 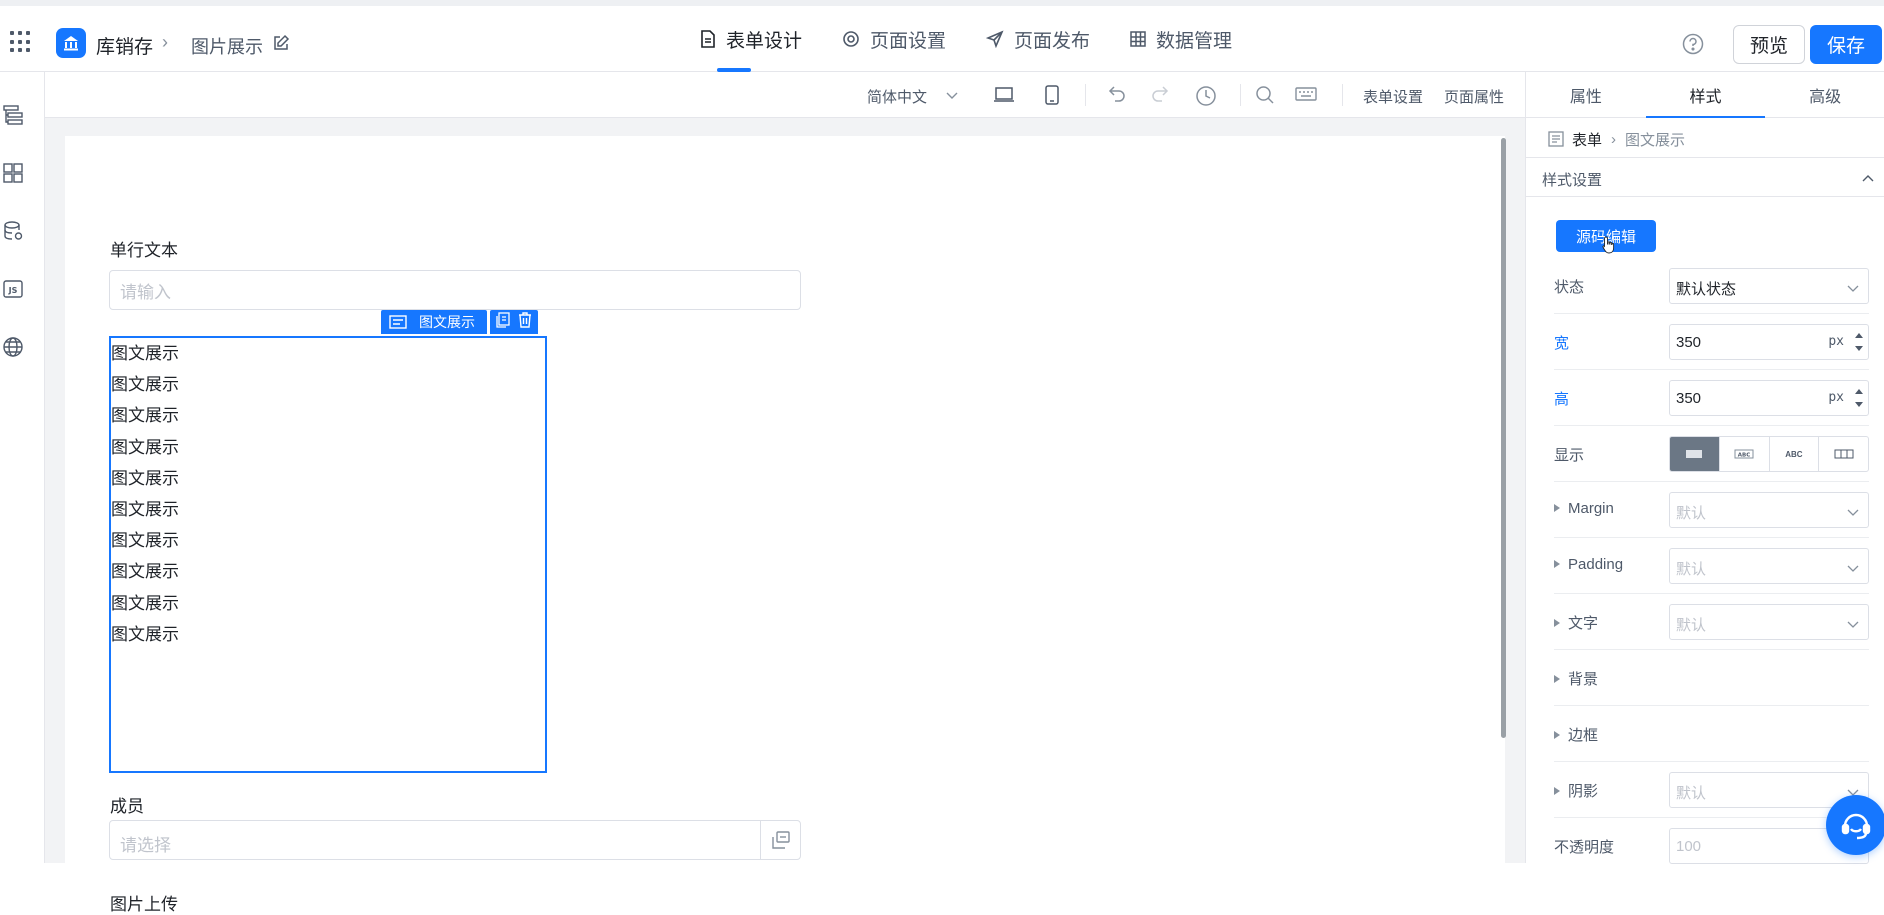 I want to click on tab-page-publish: 页面发布, so click(x=1038, y=39).